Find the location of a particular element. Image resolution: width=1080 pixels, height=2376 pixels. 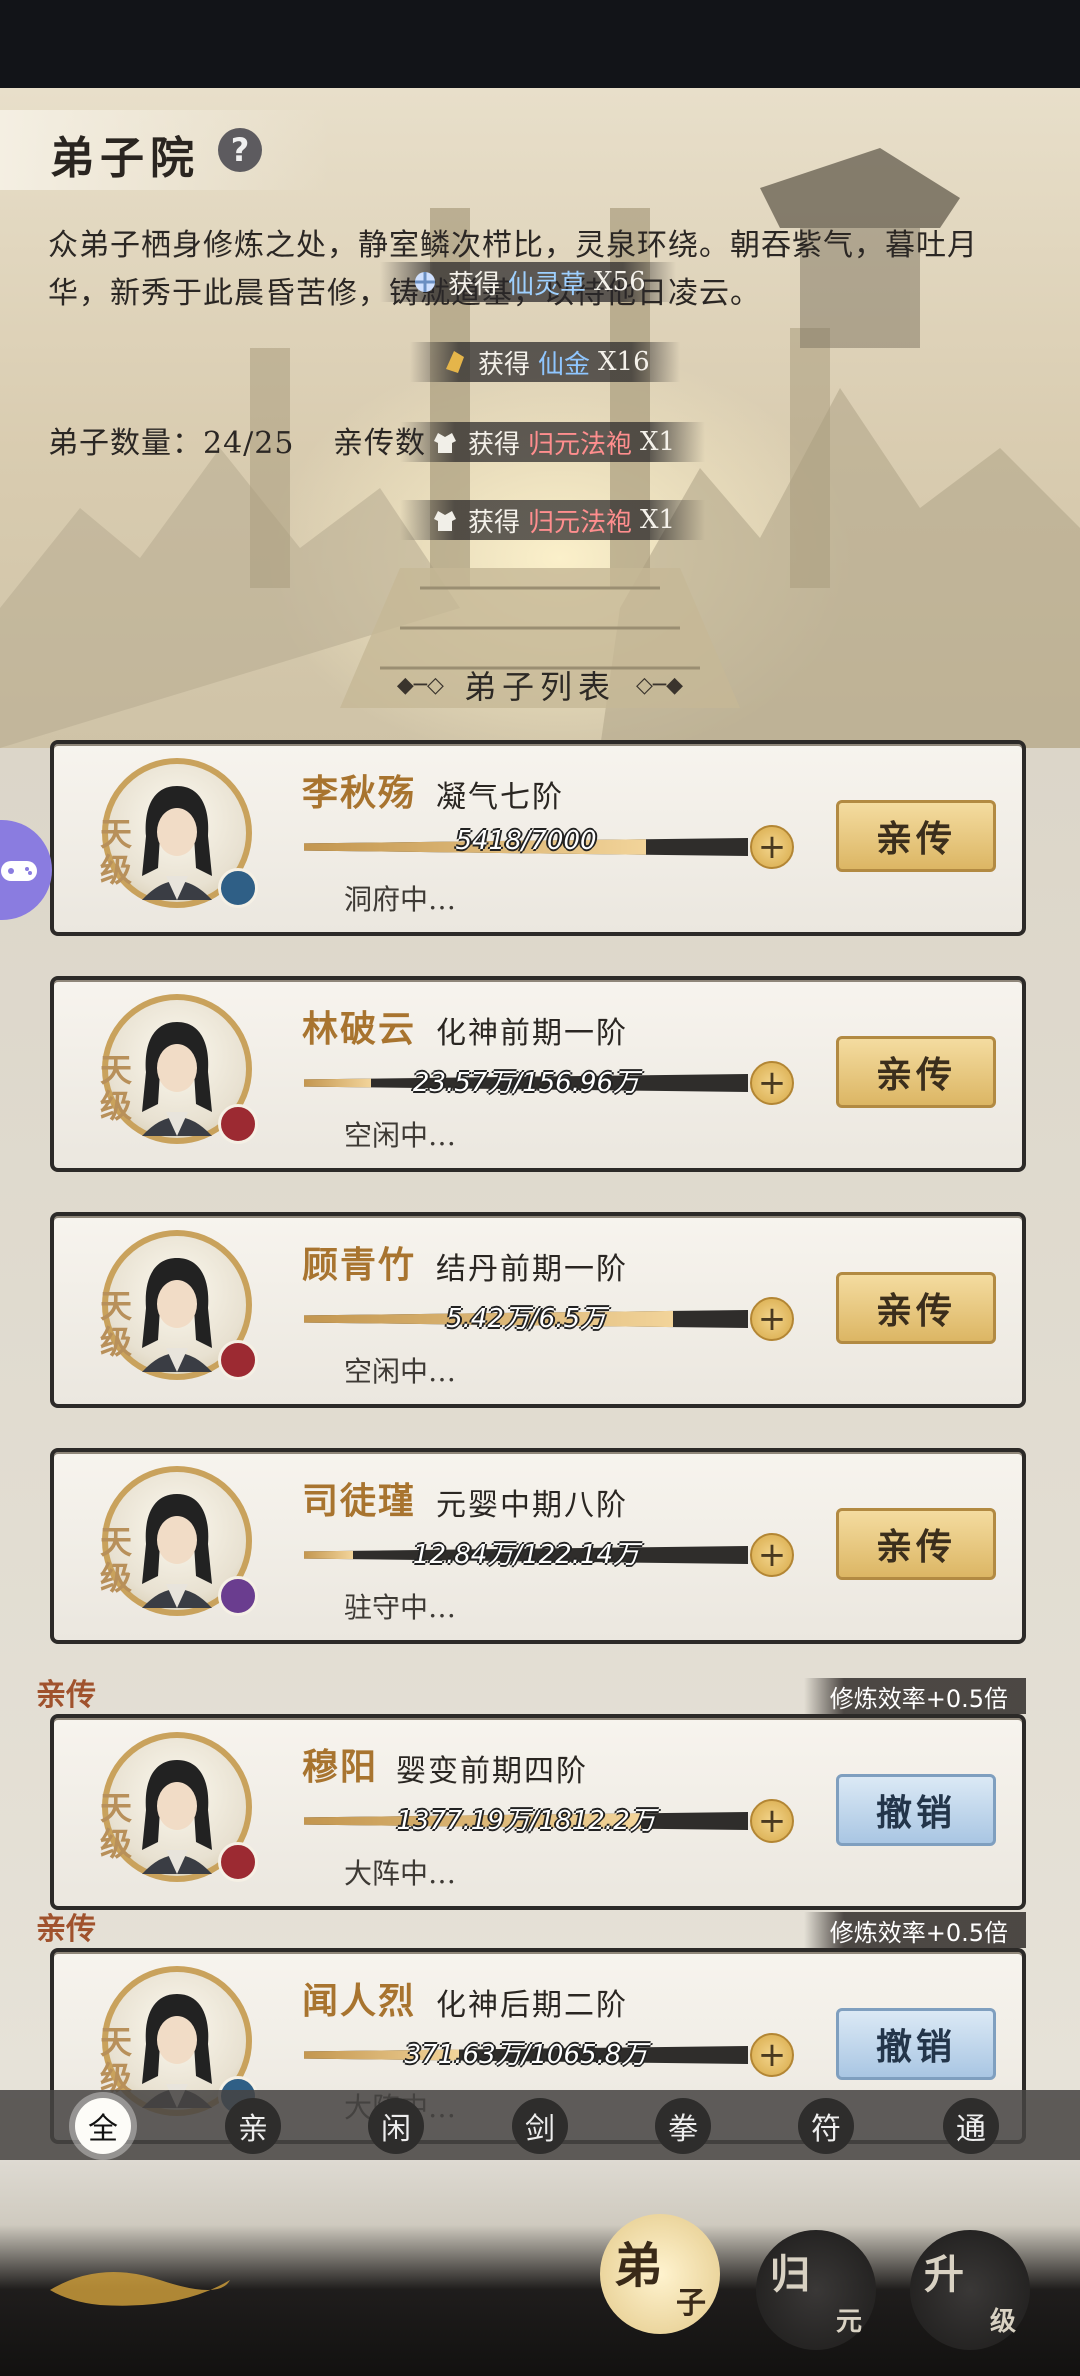

nav-upgrade-small: 级 is located at coordinates (1002, 2322).